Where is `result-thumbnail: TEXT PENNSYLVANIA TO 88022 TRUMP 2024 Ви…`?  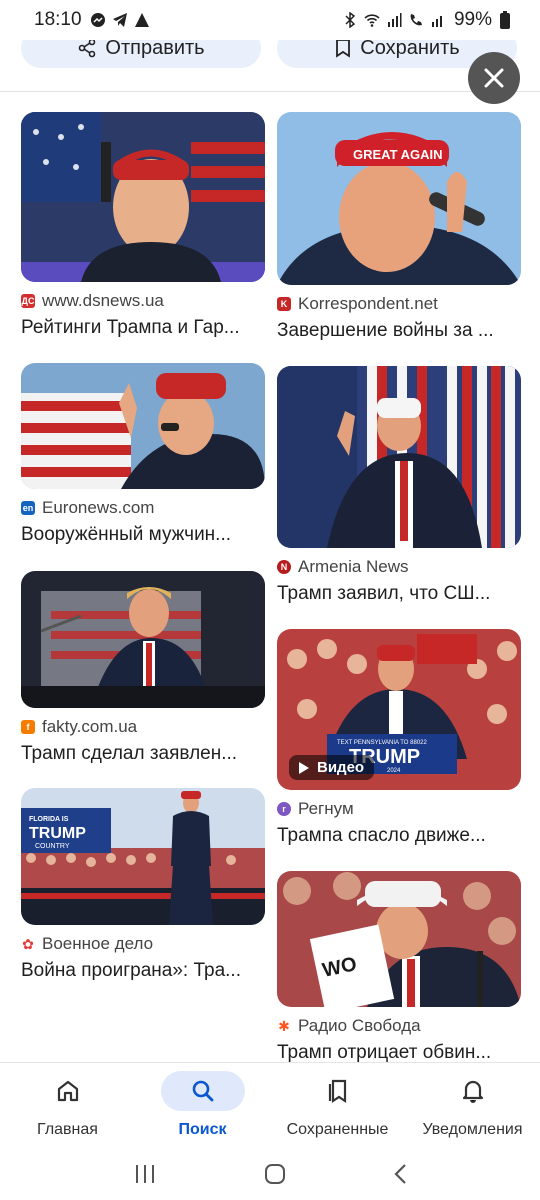
result-thumbnail: TEXT PENNSYLVANIA TO 88022 TRUMP 2024 Ви… is located at coordinates (399, 709).